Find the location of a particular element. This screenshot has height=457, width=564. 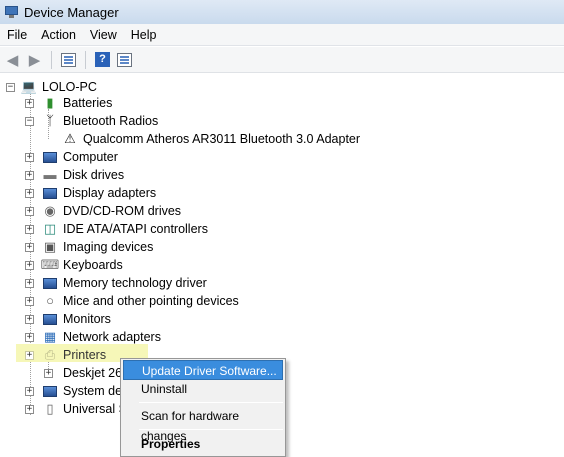

device-manager-icon is located at coordinates (11, 12).